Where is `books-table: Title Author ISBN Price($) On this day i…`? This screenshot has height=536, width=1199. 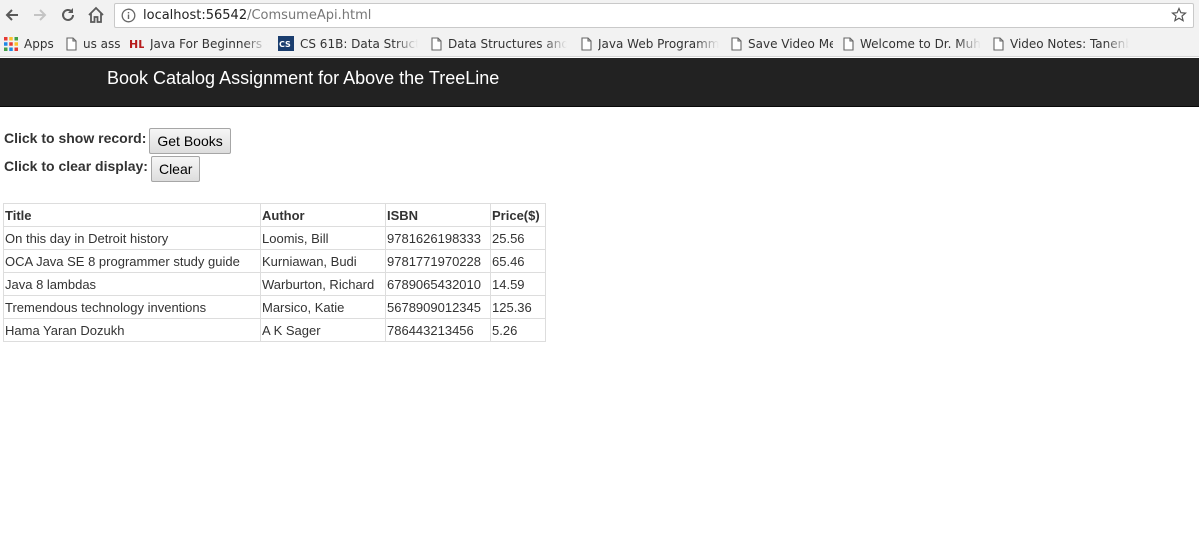
books-table: Title Author ISBN Price($) On this day i… is located at coordinates (274, 272).